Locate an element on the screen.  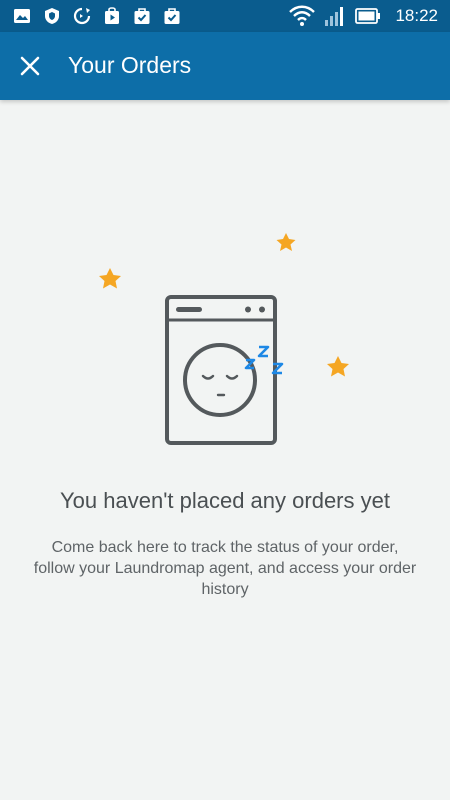
gallery-icon is located at coordinates (22, 16).